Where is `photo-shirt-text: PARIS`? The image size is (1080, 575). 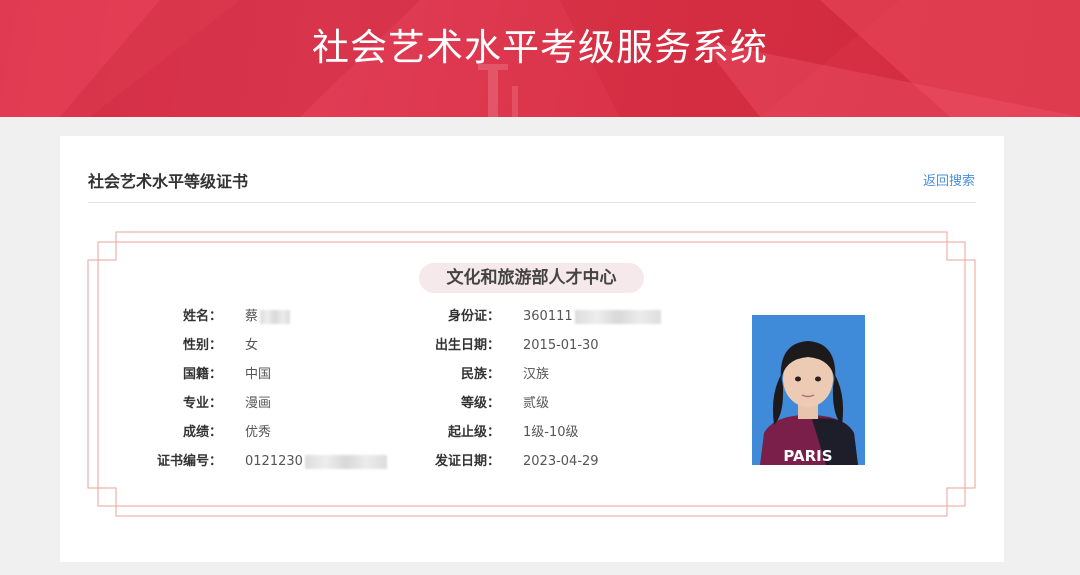
photo-shirt-text: PARIS is located at coordinates (807, 456).